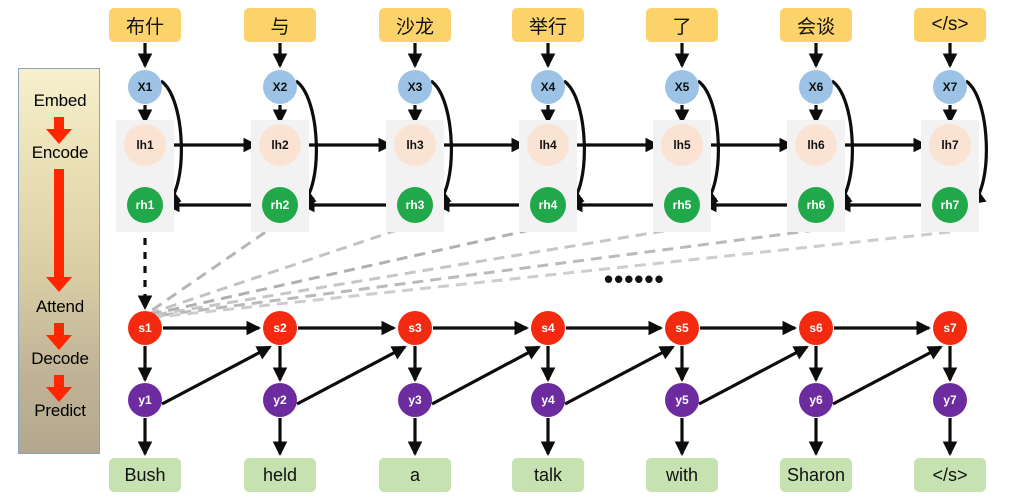  What do you see at coordinates (145, 25) in the screenshot?
I see `source-token-box: 布什` at bounding box center [145, 25].